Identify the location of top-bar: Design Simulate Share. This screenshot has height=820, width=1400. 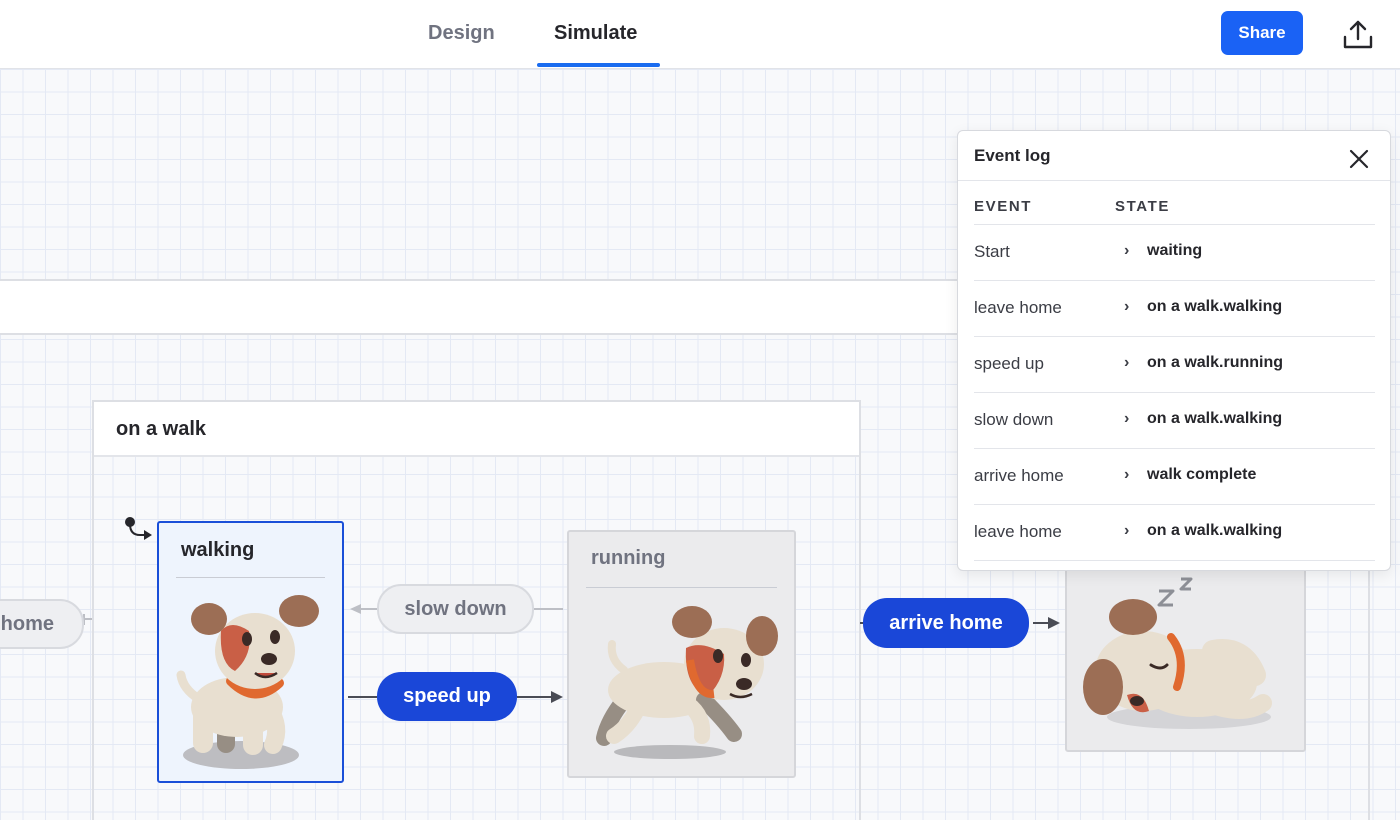
(700, 34).